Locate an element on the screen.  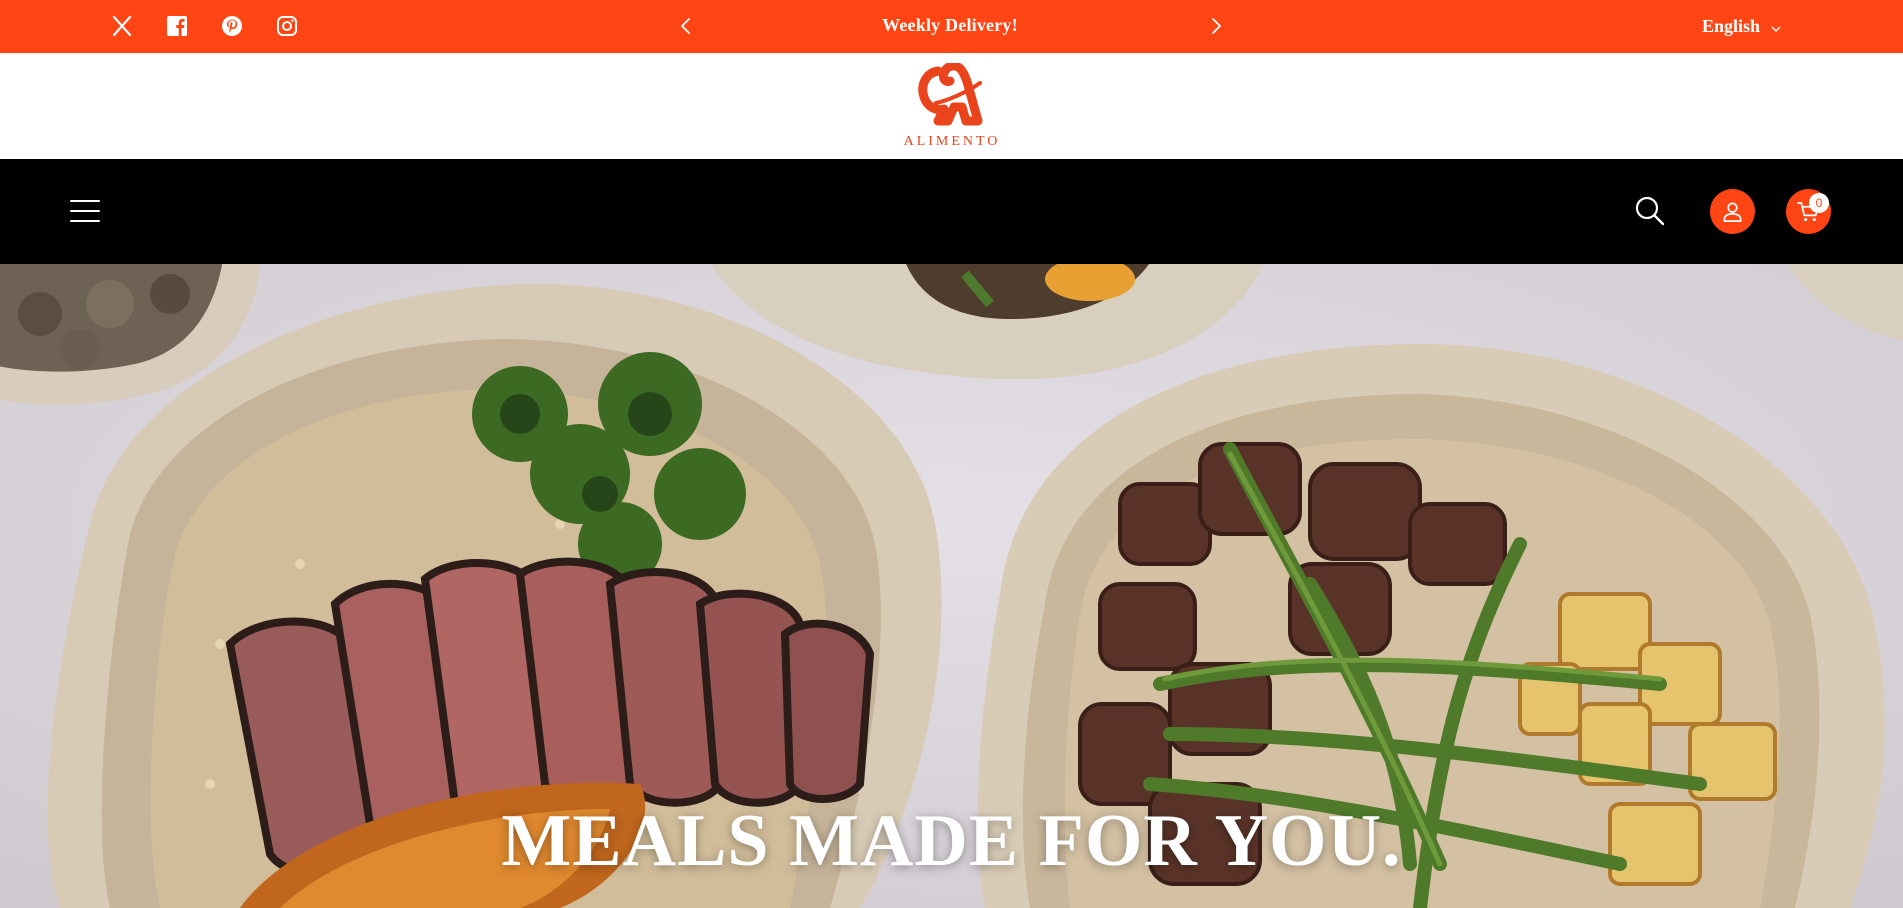
user-icon is located at coordinates (1732, 212).